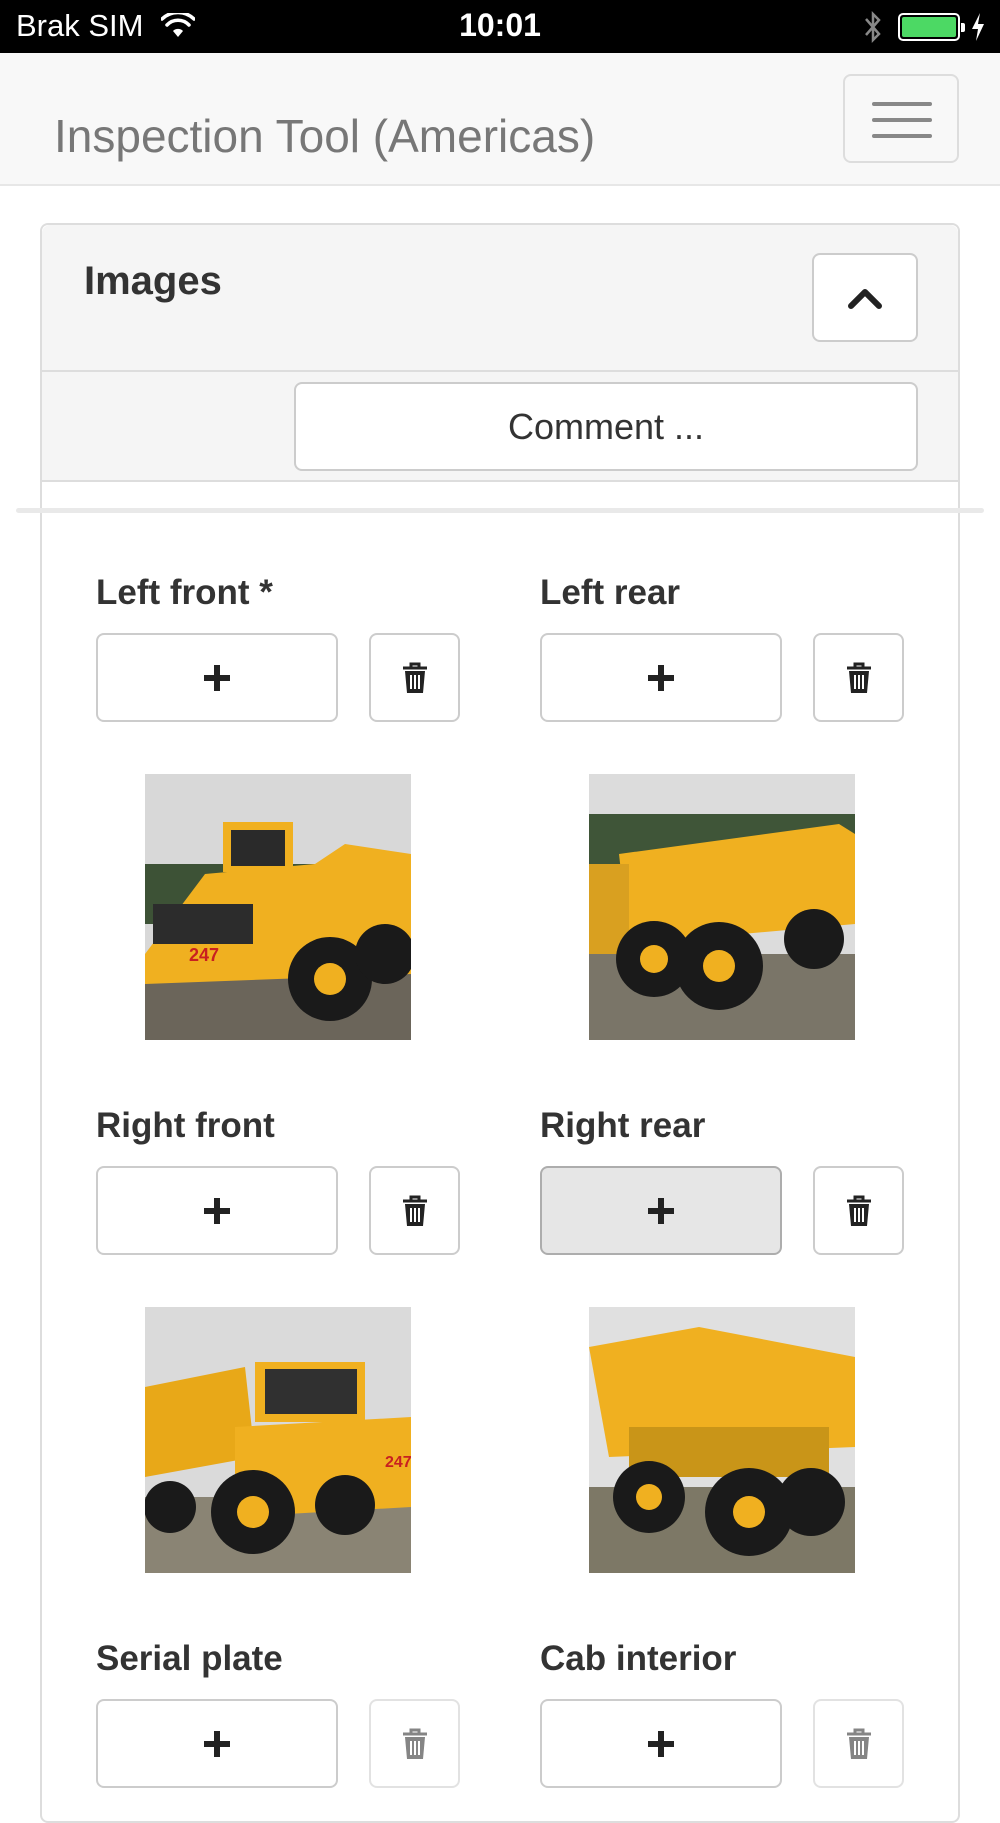 The height and width of the screenshot is (1823, 1000). What do you see at coordinates (153, 281) in the screenshot?
I see `panel-title: Images` at bounding box center [153, 281].